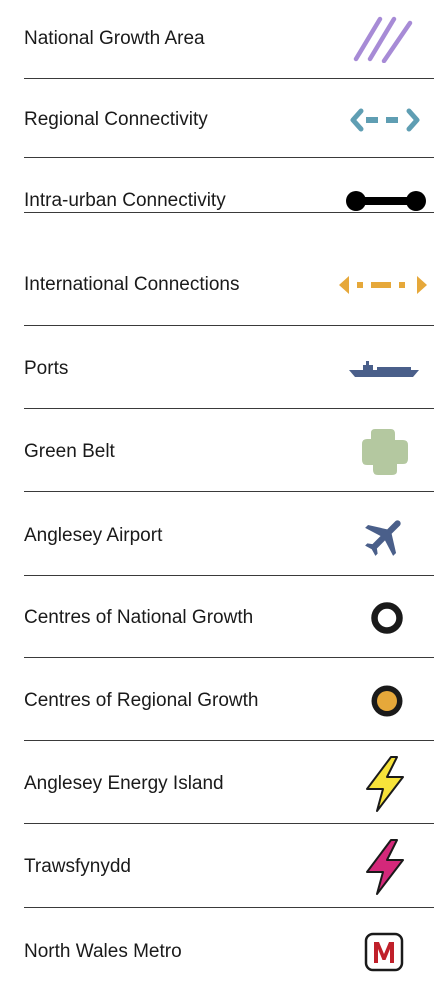  Describe the element at coordinates (383, 538) in the screenshot. I see `airplane-icon` at that location.